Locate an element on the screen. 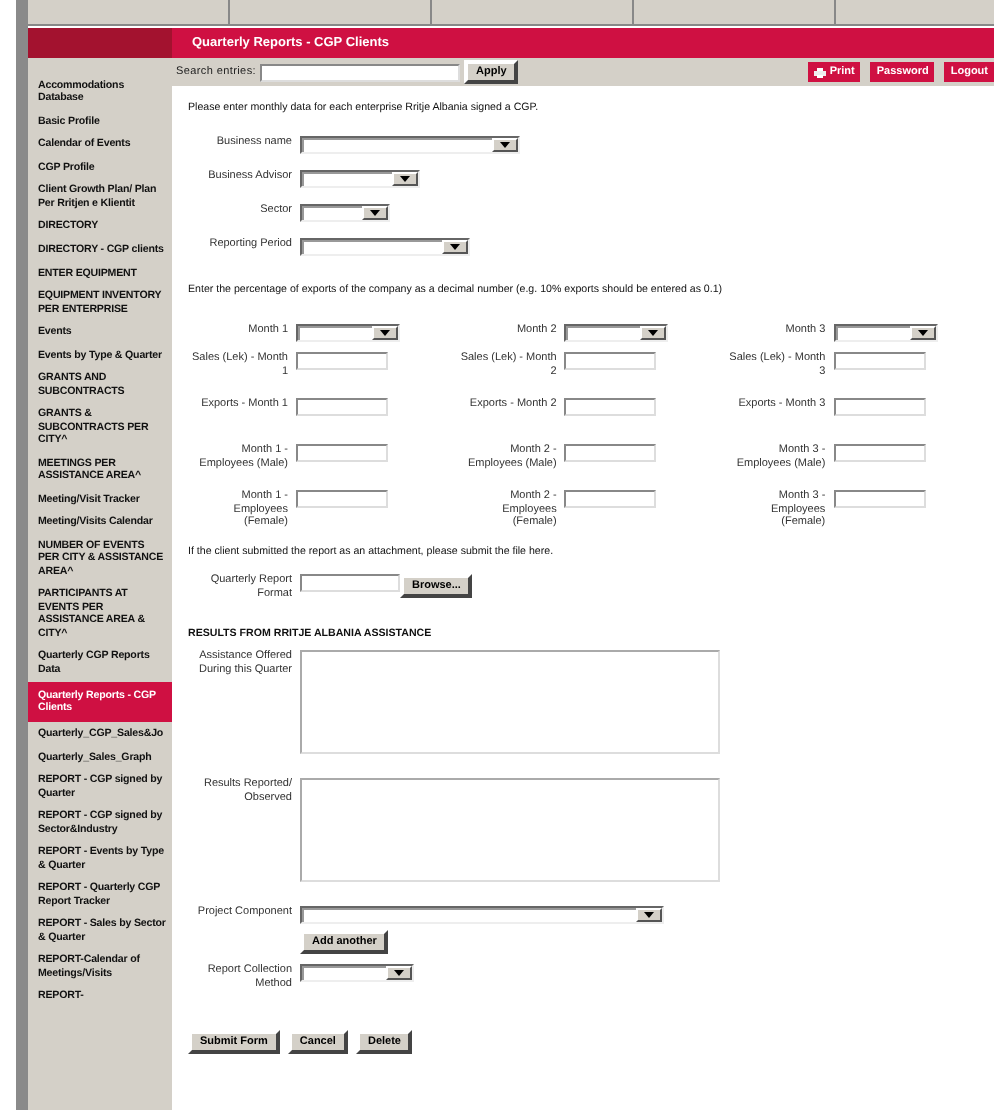 This screenshot has height=1110, width=994. header-bar is located at coordinates (100, 43).